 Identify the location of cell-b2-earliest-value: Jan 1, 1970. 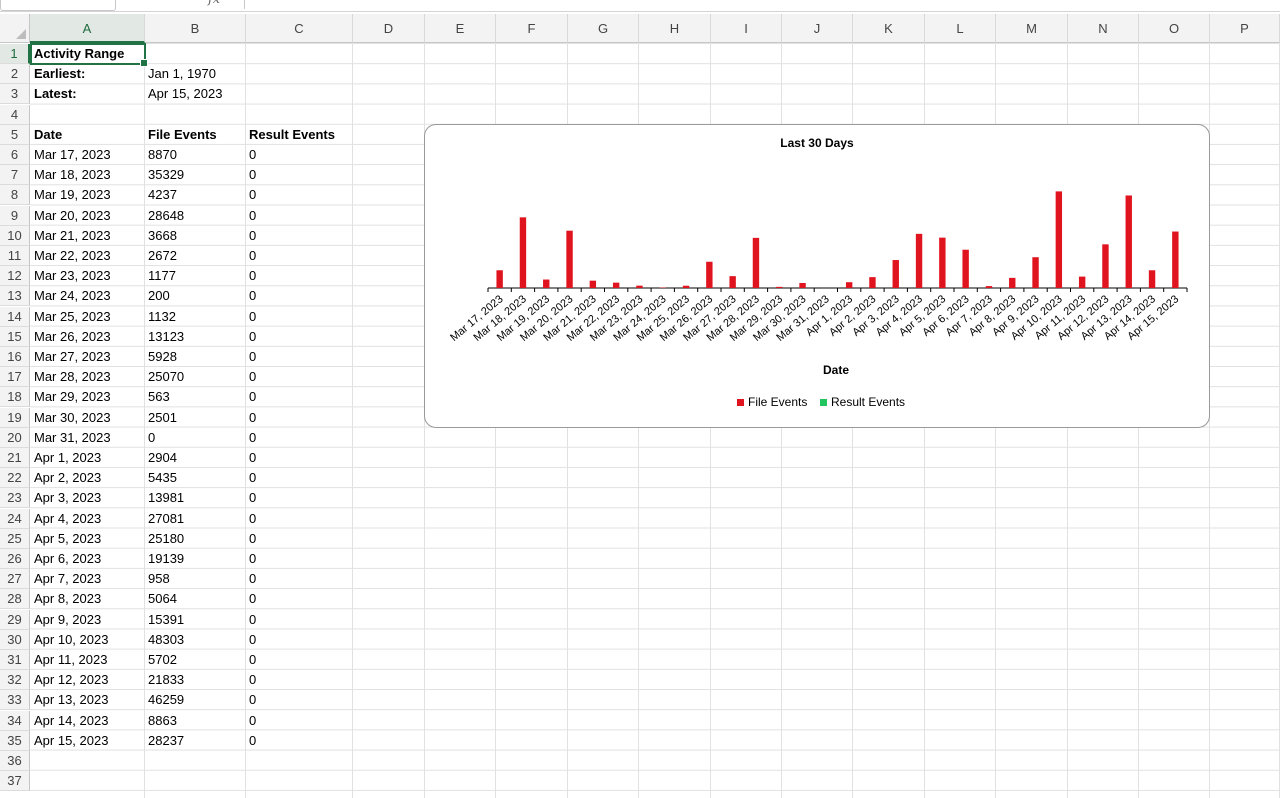
(180, 74).